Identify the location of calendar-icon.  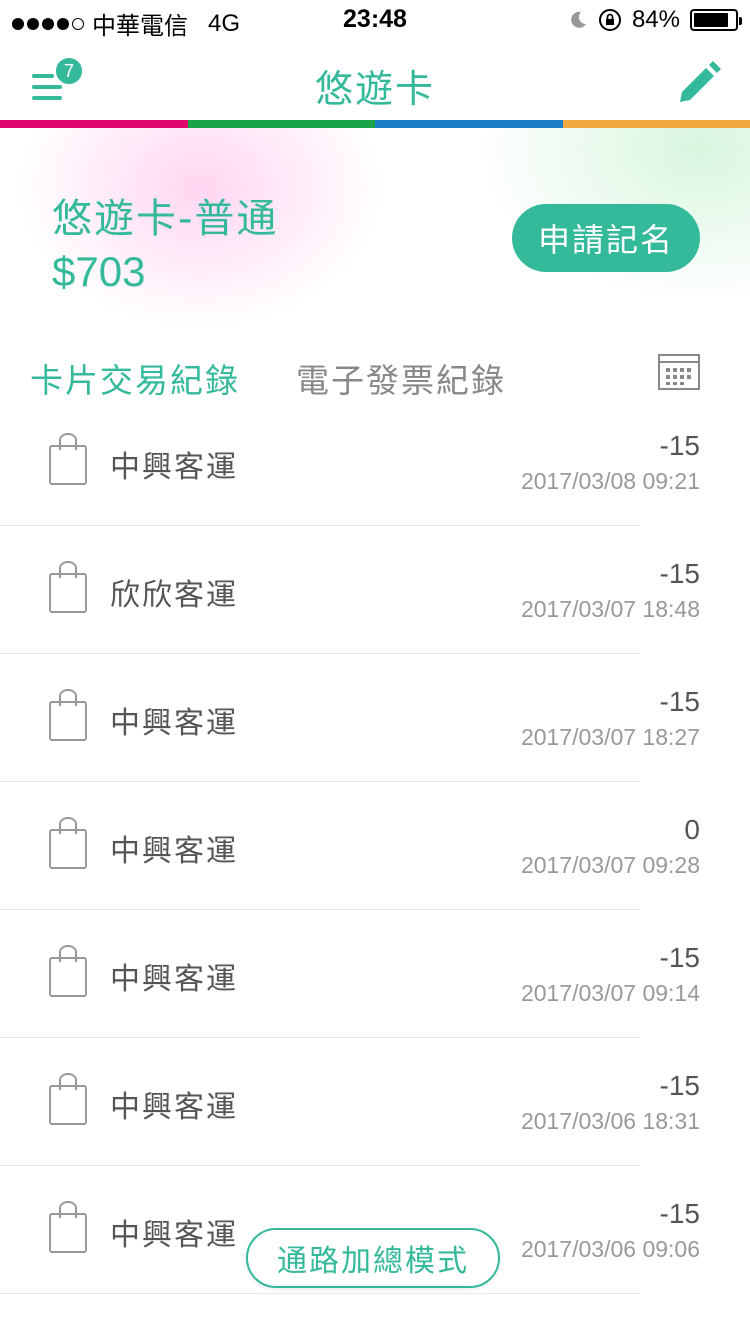
(679, 372).